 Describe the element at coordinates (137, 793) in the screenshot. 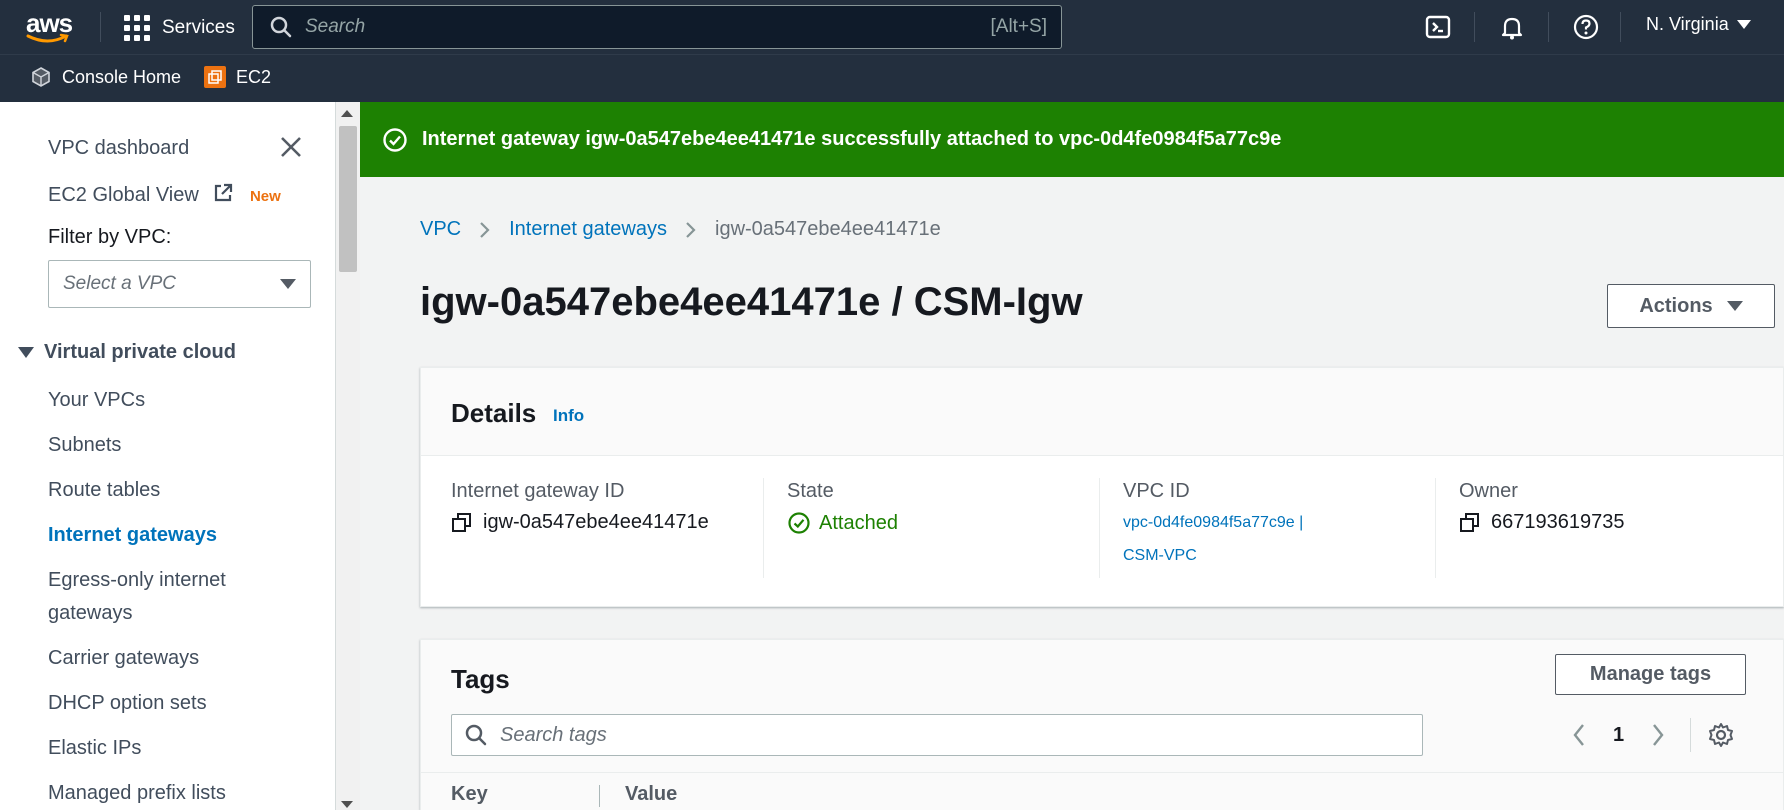

I see `sidebar-item-managed-prefix-lists: Managed prefix lists` at that location.